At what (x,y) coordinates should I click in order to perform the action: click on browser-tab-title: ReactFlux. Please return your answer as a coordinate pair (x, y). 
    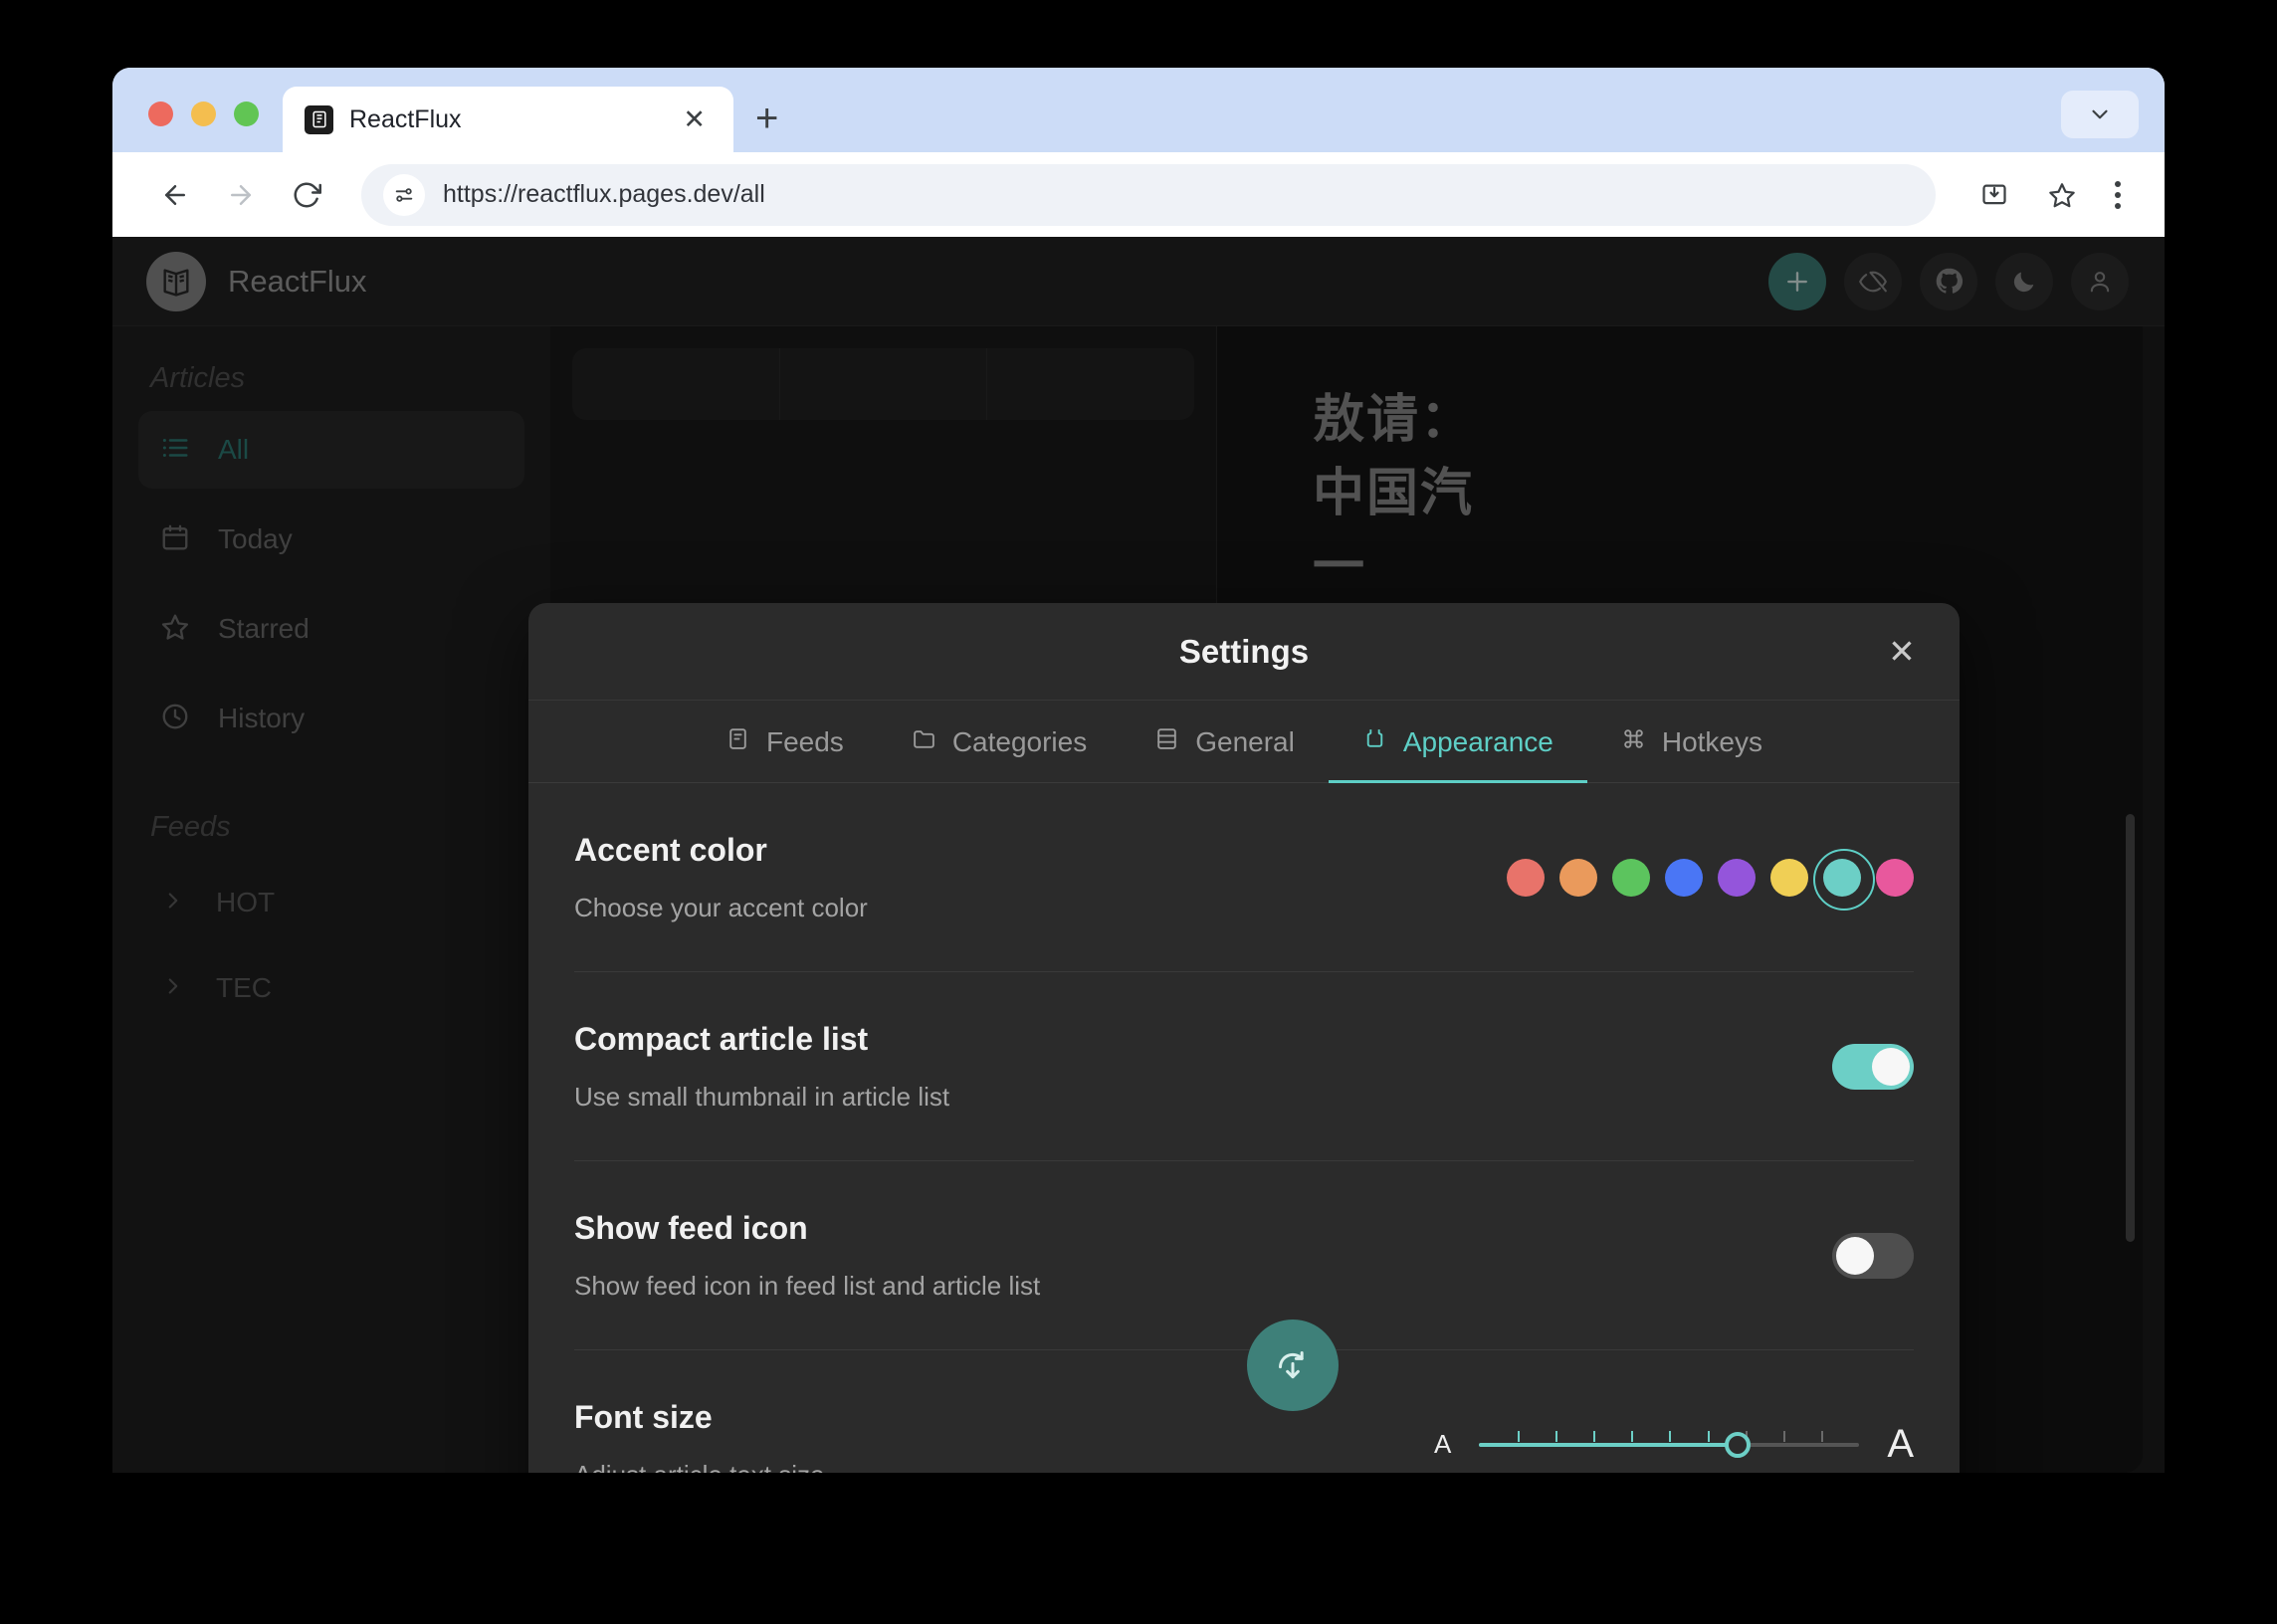
    Looking at the image, I should click on (405, 119).